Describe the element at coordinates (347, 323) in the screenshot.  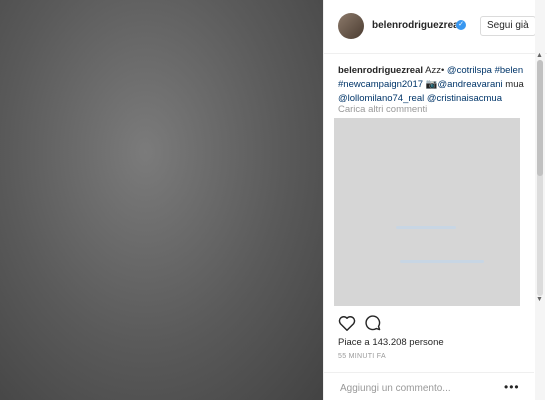
I see `heart-icon` at that location.